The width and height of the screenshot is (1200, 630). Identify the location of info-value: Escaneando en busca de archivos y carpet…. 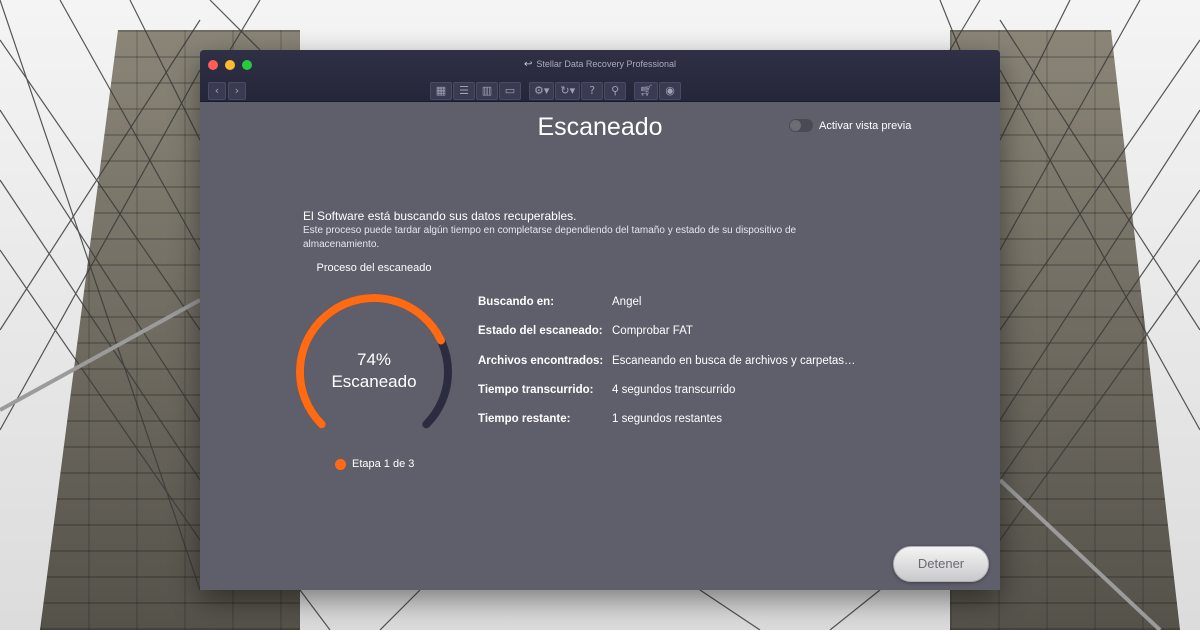
(734, 360).